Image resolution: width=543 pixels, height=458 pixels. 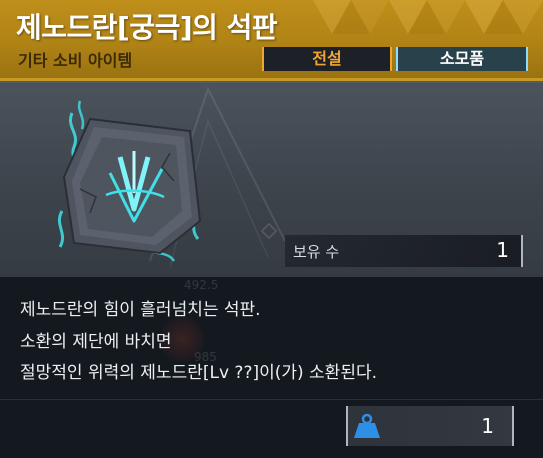 I want to click on description-line-3: 절망적인 위력의 제노드란[Lv ??]이(가) 소환된다., so click(x=199, y=373).